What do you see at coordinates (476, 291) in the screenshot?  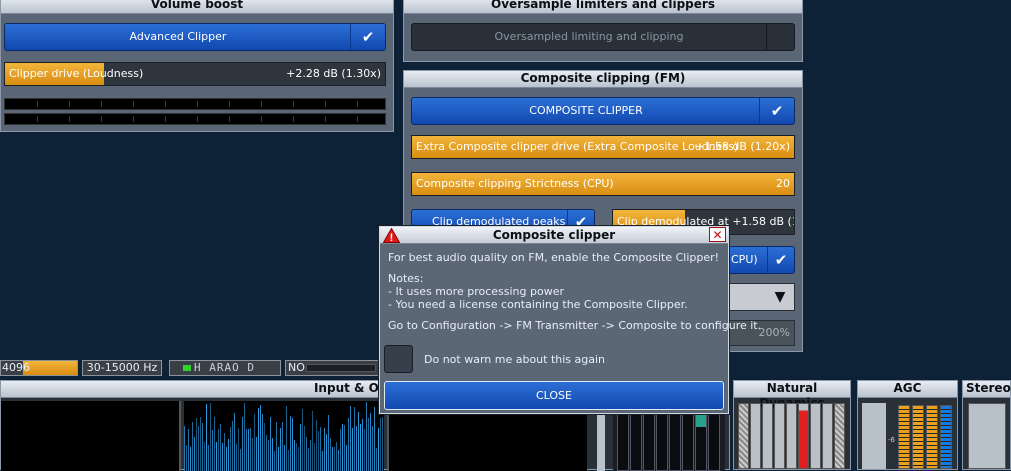 I see `dialog-note-1: - It uses more processing power` at bounding box center [476, 291].